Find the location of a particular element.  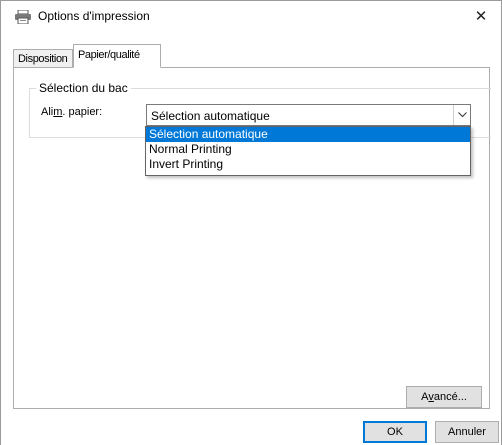

title-bar: Options d'impression ✕ is located at coordinates (251, 16).